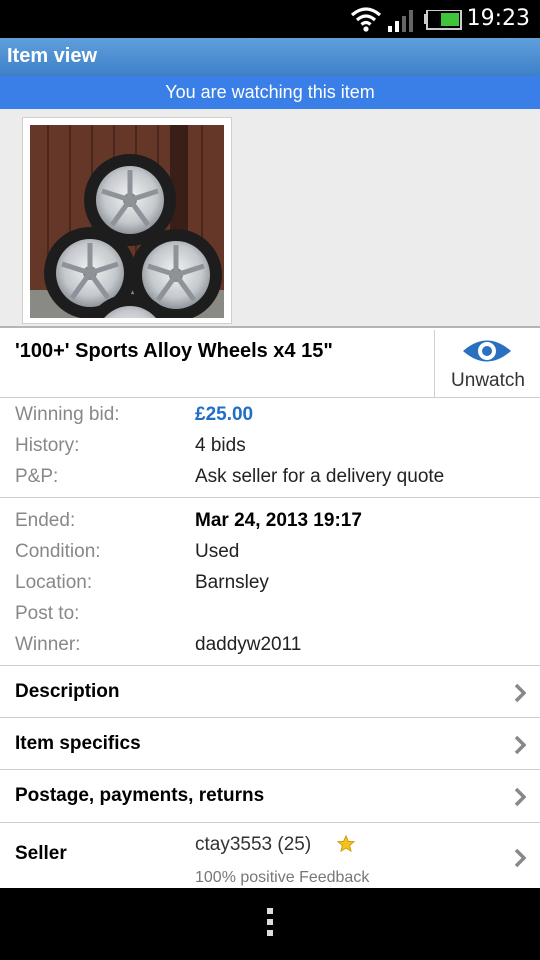 Image resolution: width=540 pixels, height=960 pixels. I want to click on action-bar: Item view, so click(270, 57).